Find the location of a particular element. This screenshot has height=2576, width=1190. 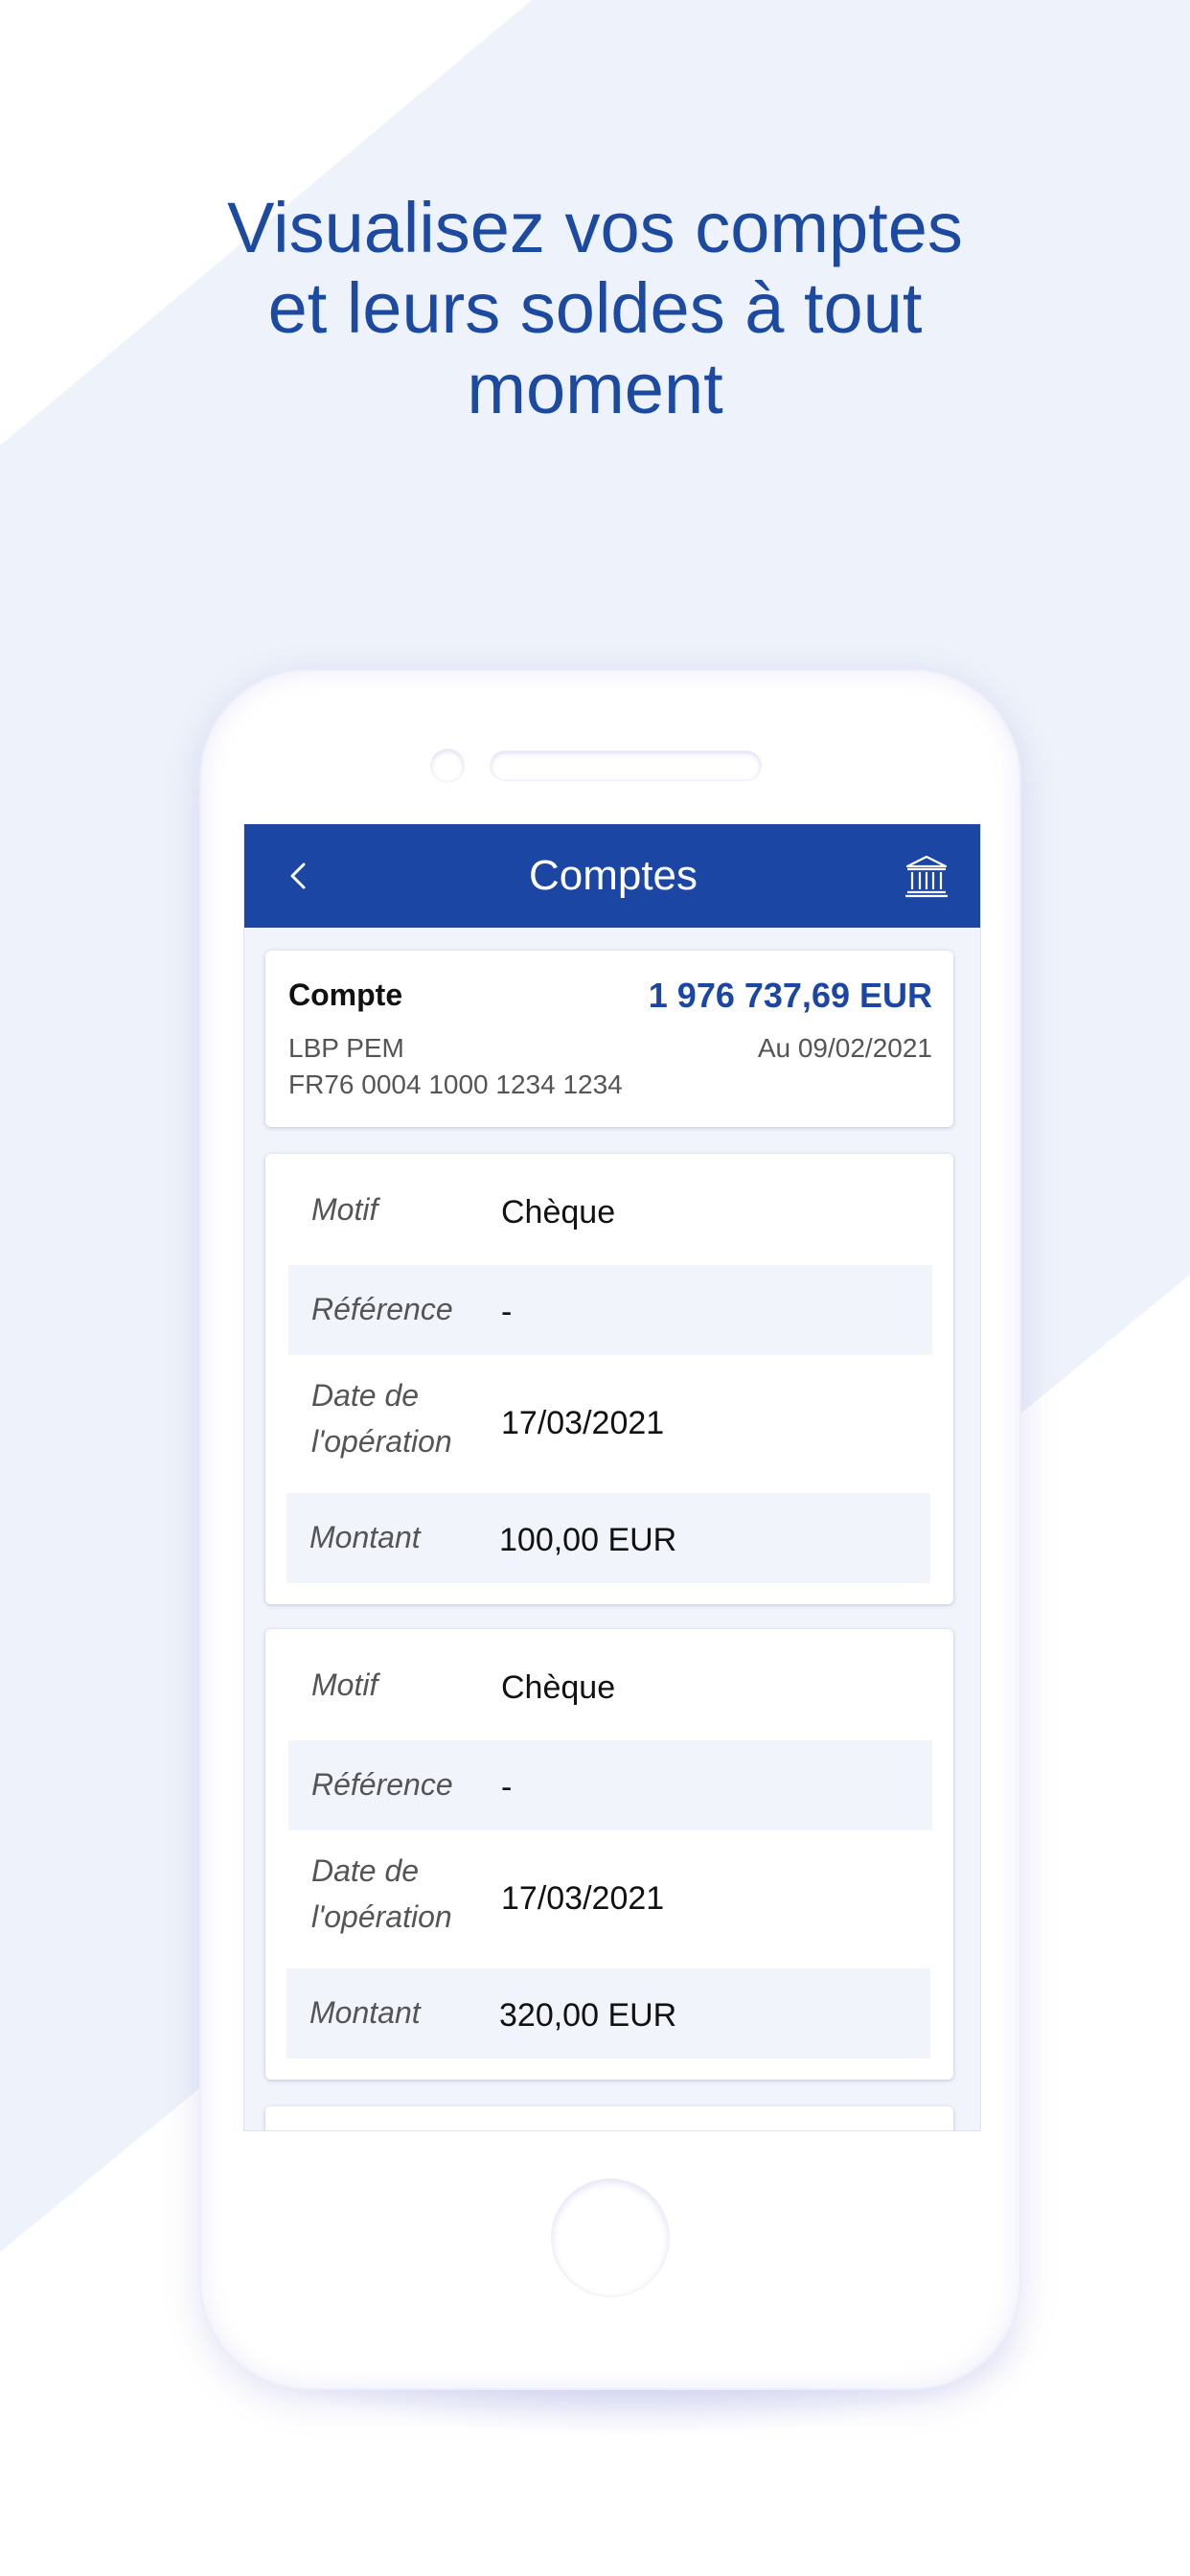

amount-value: 100,00 EUR is located at coordinates (588, 1540).